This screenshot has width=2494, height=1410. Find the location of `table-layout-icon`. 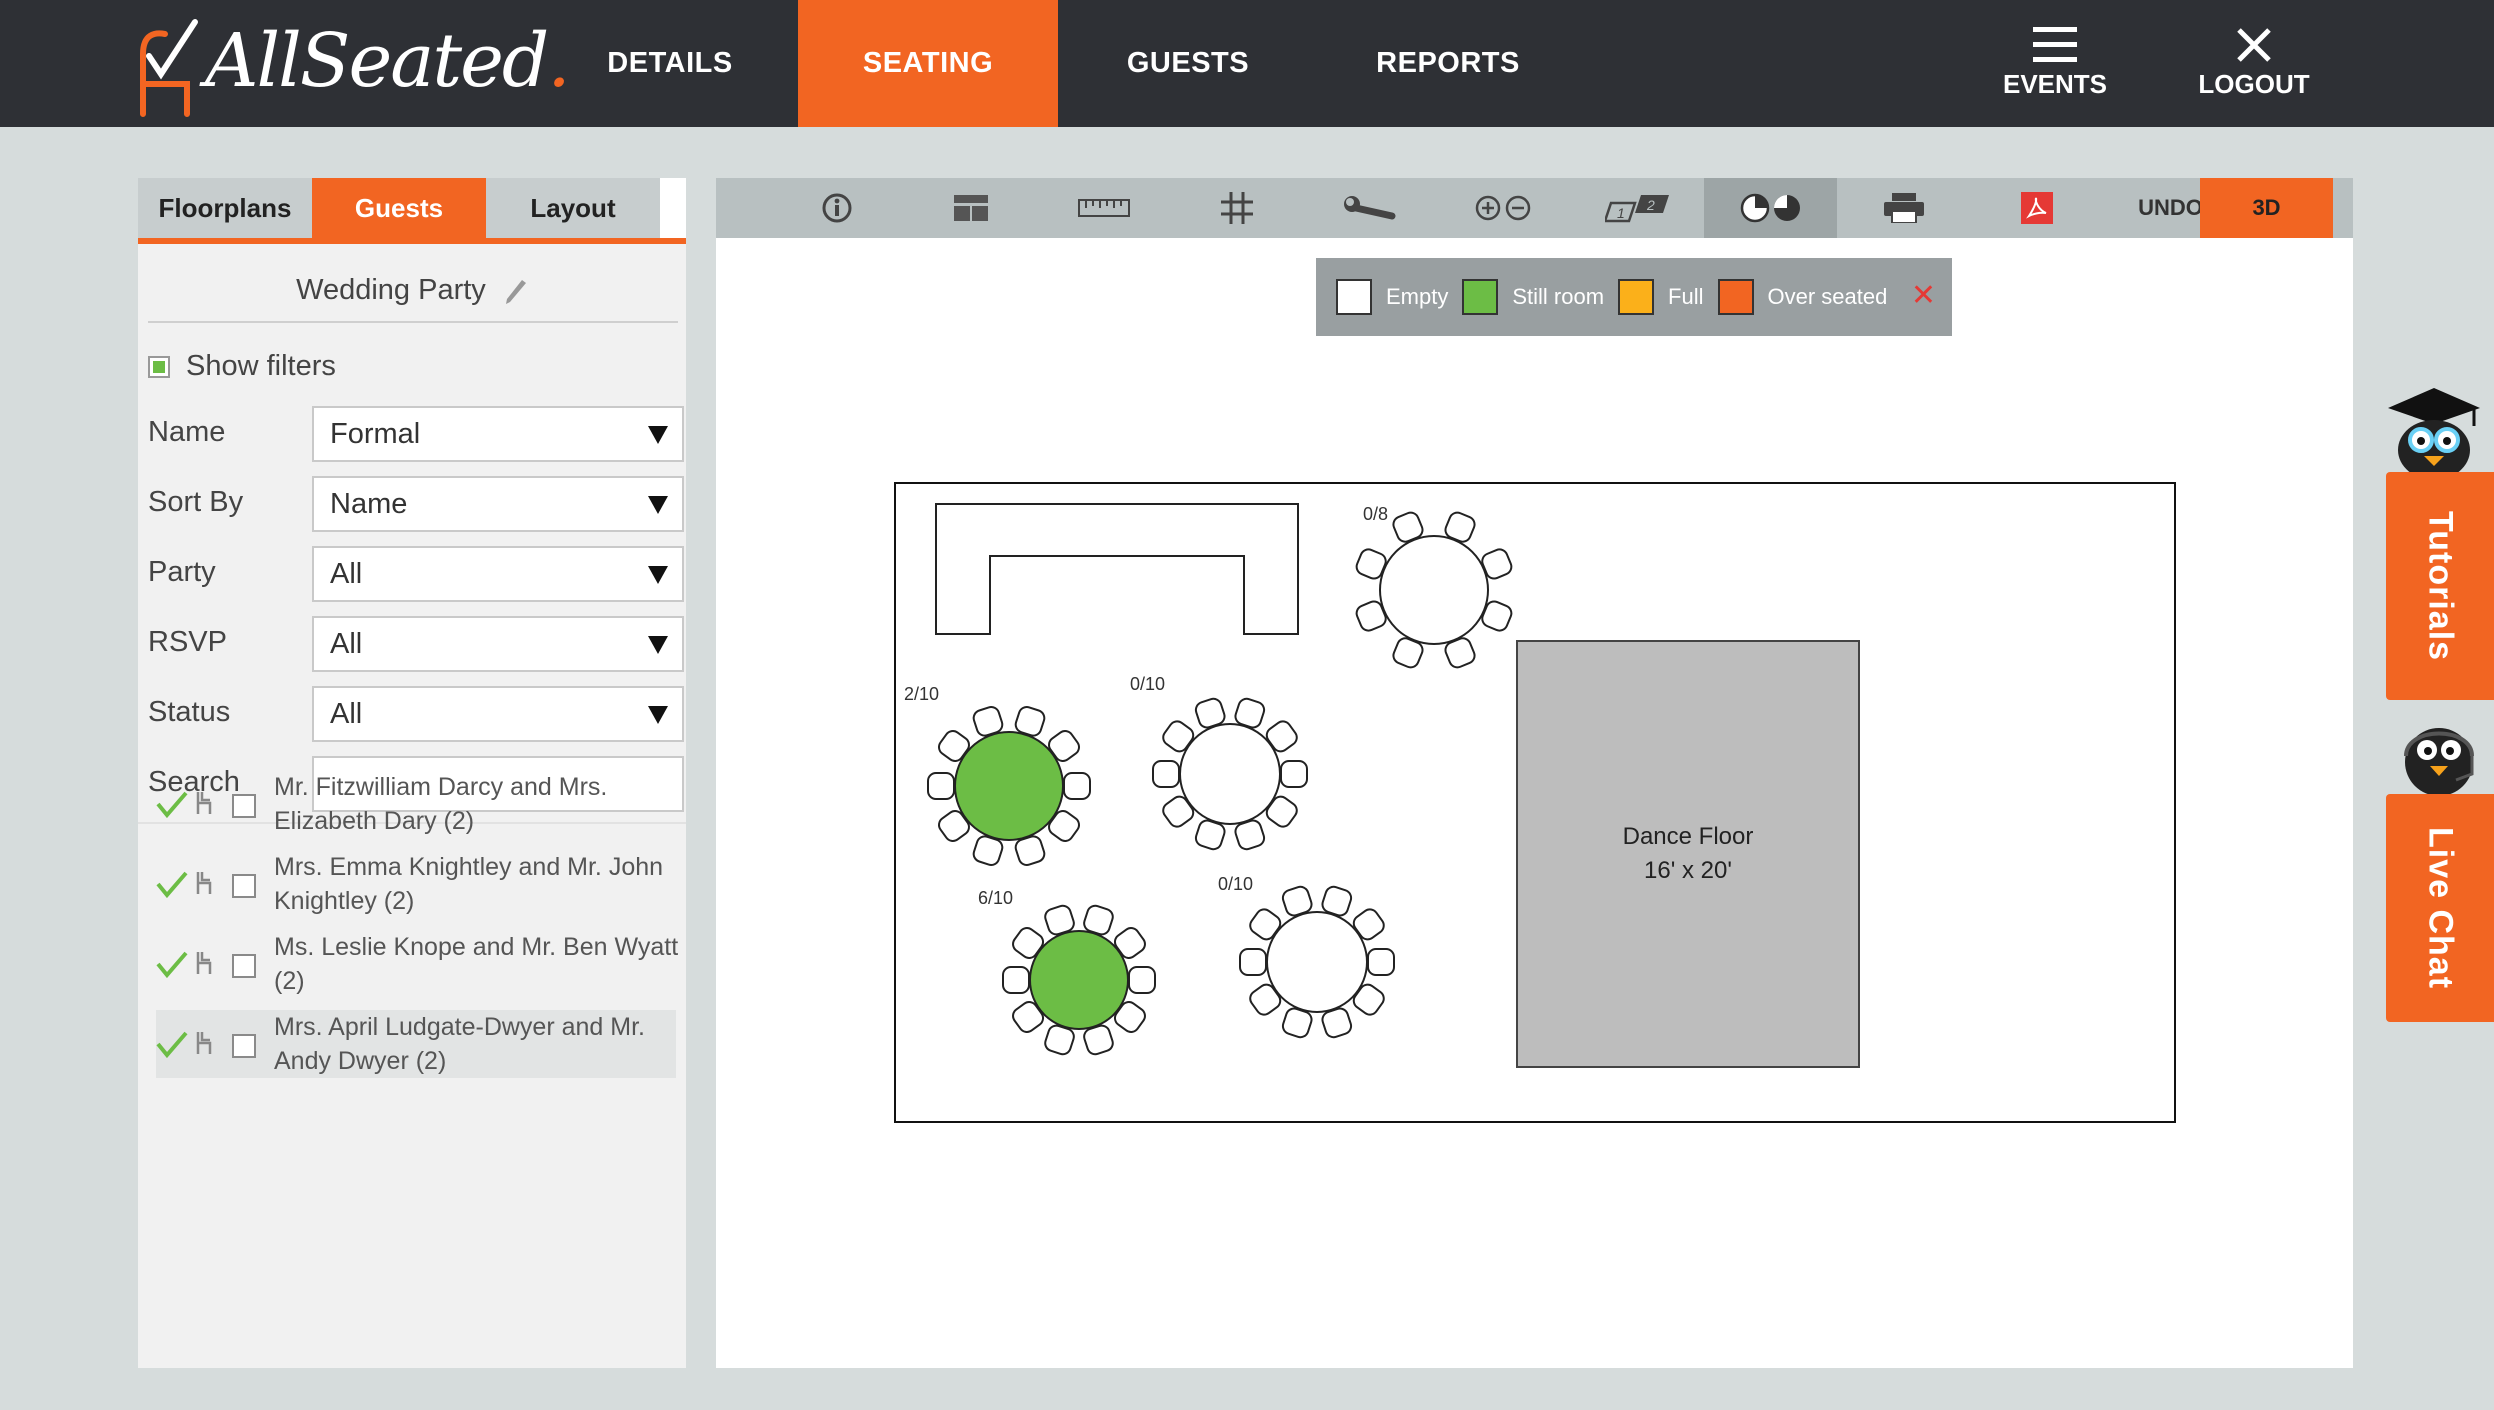

table-layout-icon is located at coordinates (970, 208).